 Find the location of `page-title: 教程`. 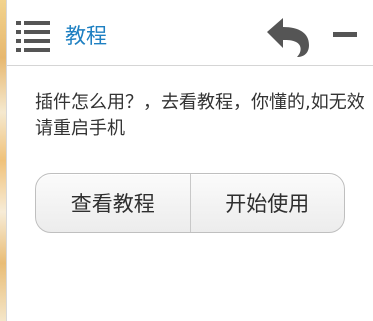

page-title: 教程 is located at coordinates (86, 36).